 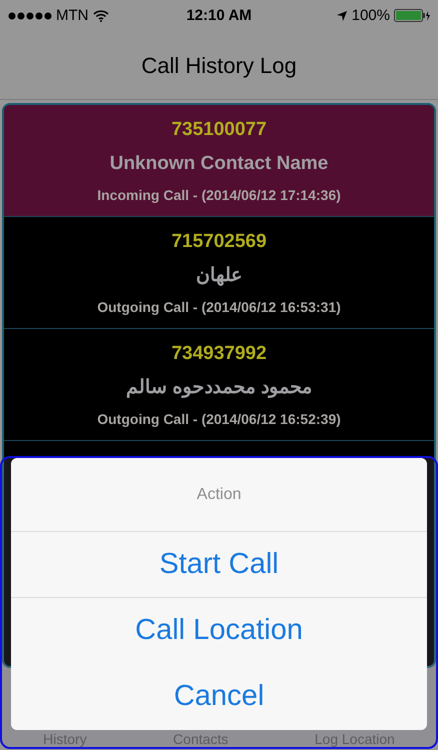 What do you see at coordinates (219, 307) in the screenshot?
I see `call-detail: Outgoing Call - (2014/06/12 16:53:31)` at bounding box center [219, 307].